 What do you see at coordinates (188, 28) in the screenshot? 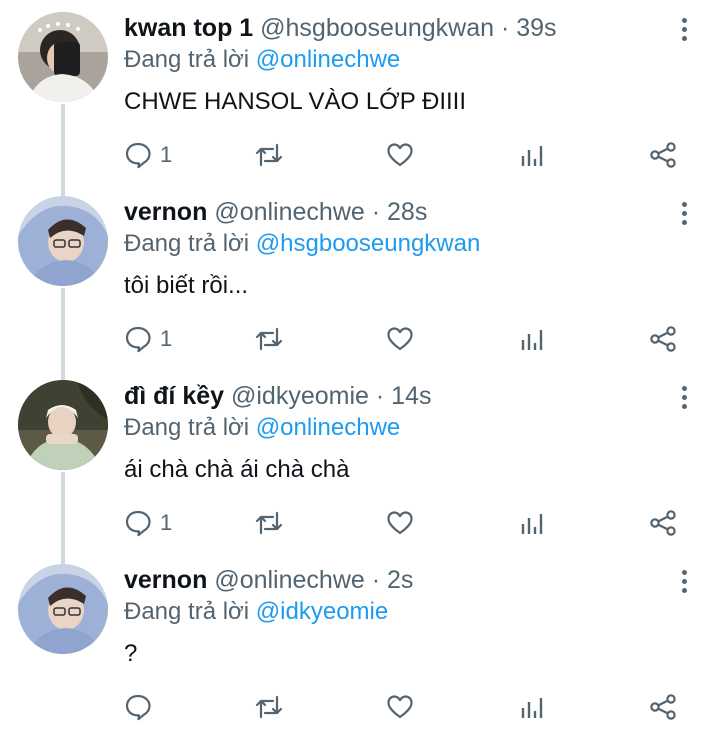
I see `display-name: kwan top 1` at bounding box center [188, 28].